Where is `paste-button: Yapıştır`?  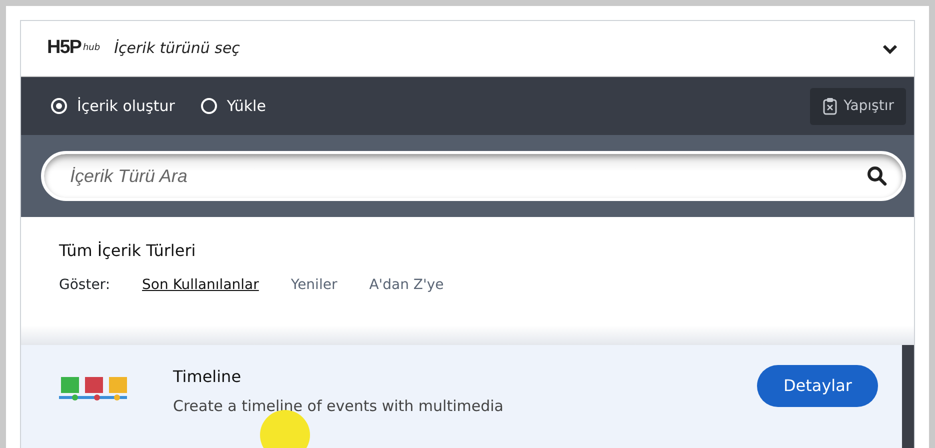 paste-button: Yapıştır is located at coordinates (858, 106).